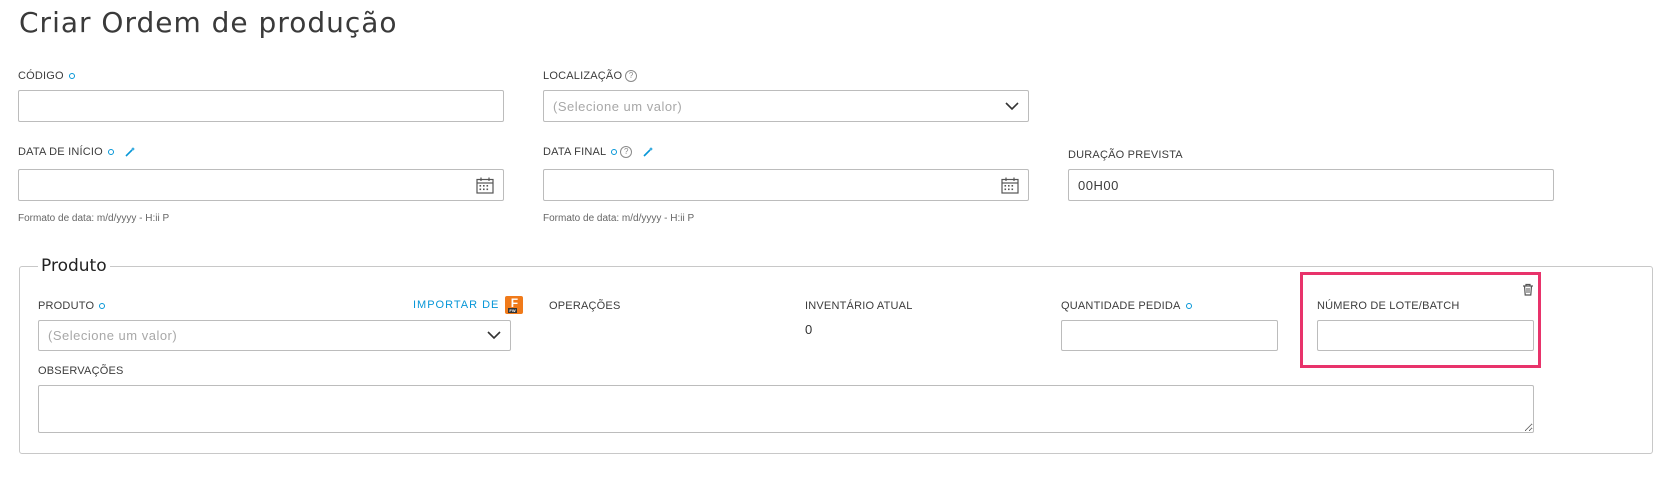 The image size is (1672, 495). Describe the element at coordinates (786, 106) in the screenshot. I see `localizacao-select: (Selecione um valor)` at that location.